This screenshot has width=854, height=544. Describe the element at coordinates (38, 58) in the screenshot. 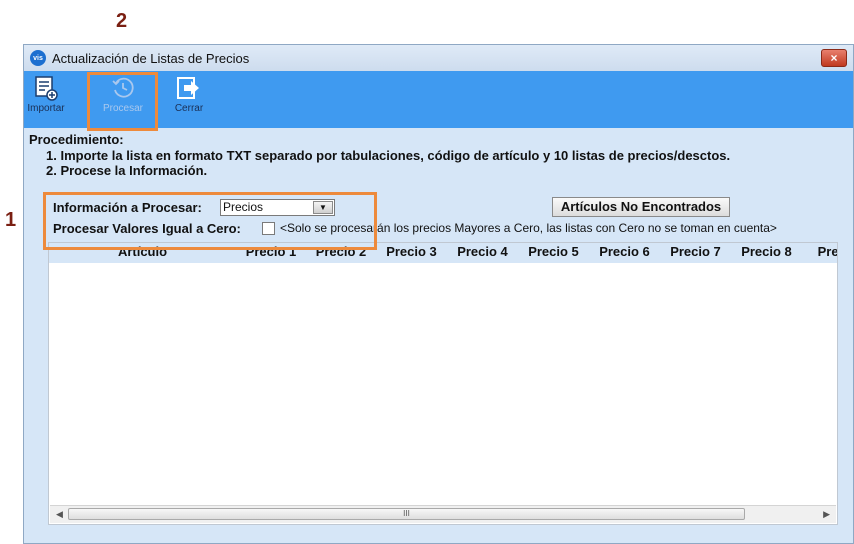

I see `app-logo-icon: vis` at that location.